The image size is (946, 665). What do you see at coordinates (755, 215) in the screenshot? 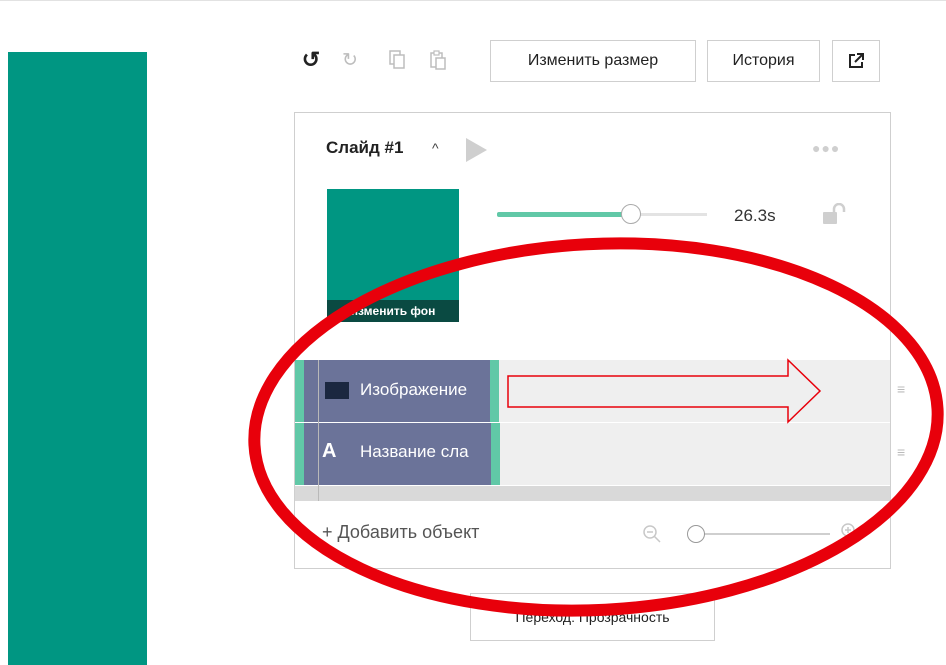
I see `slide-duration: 26.3s` at bounding box center [755, 215].